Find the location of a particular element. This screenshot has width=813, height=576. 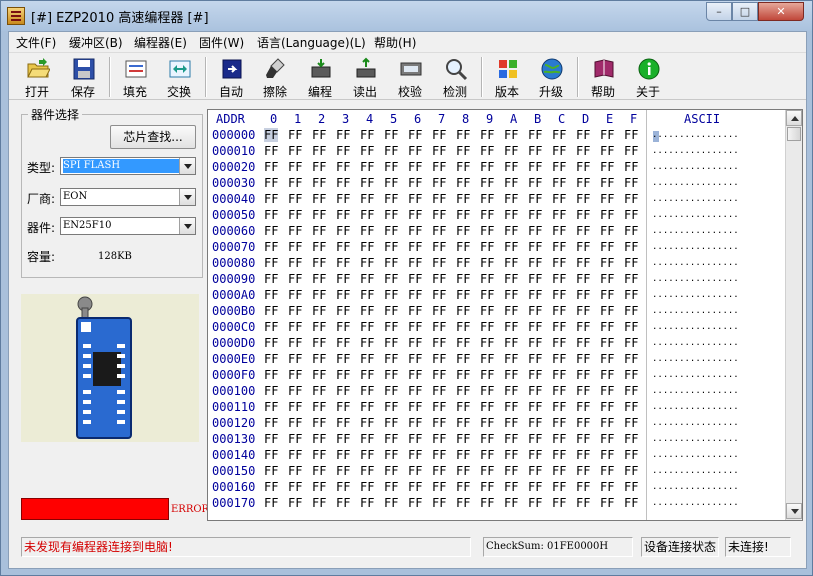

device-combo: EN25F10 is located at coordinates (128, 226).